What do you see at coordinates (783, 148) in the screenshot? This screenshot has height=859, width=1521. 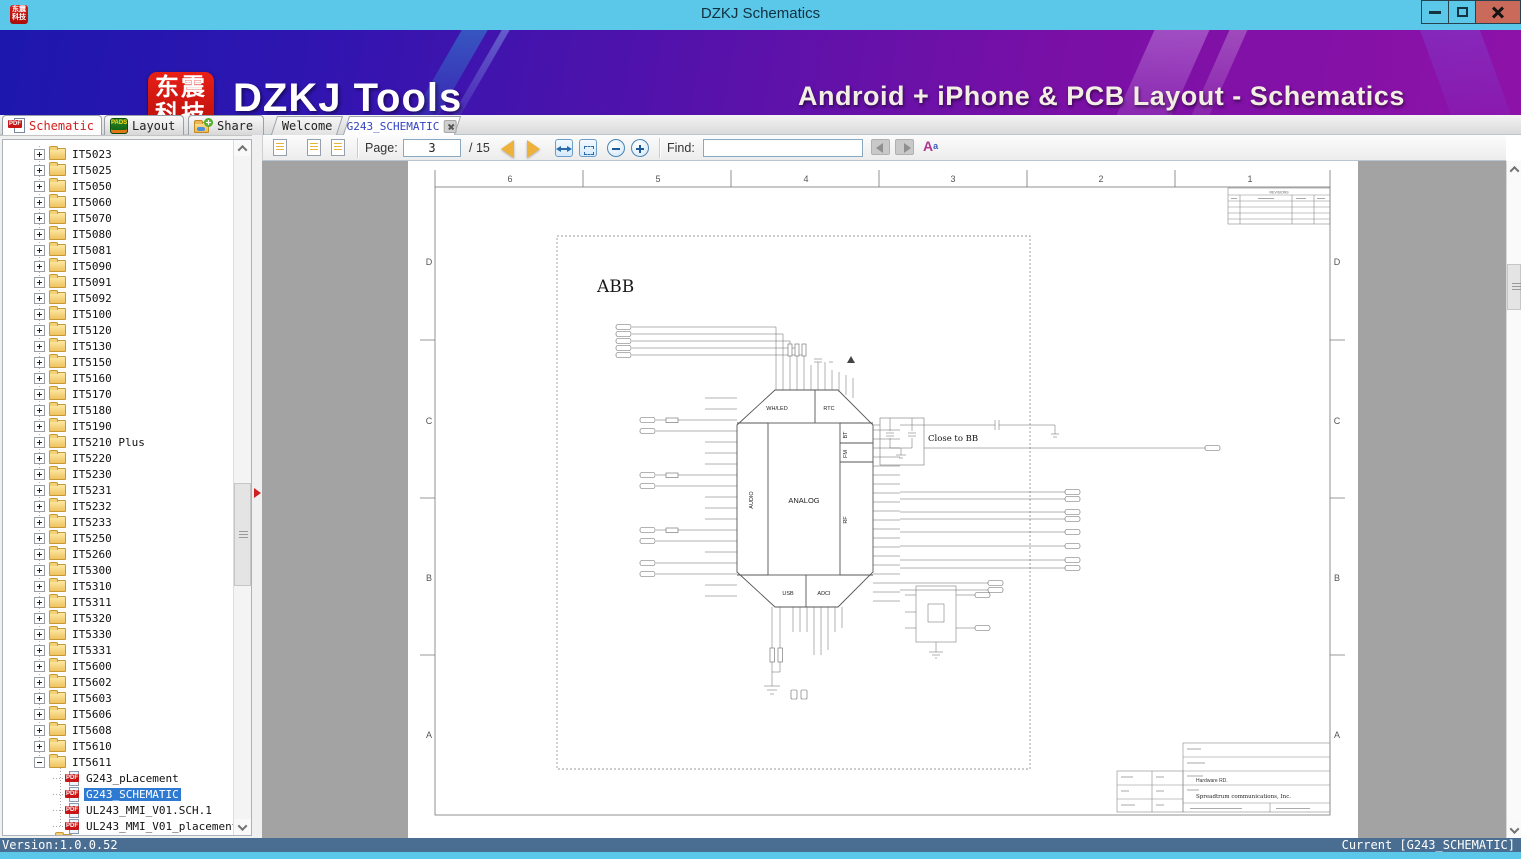 I see `find-input` at bounding box center [783, 148].